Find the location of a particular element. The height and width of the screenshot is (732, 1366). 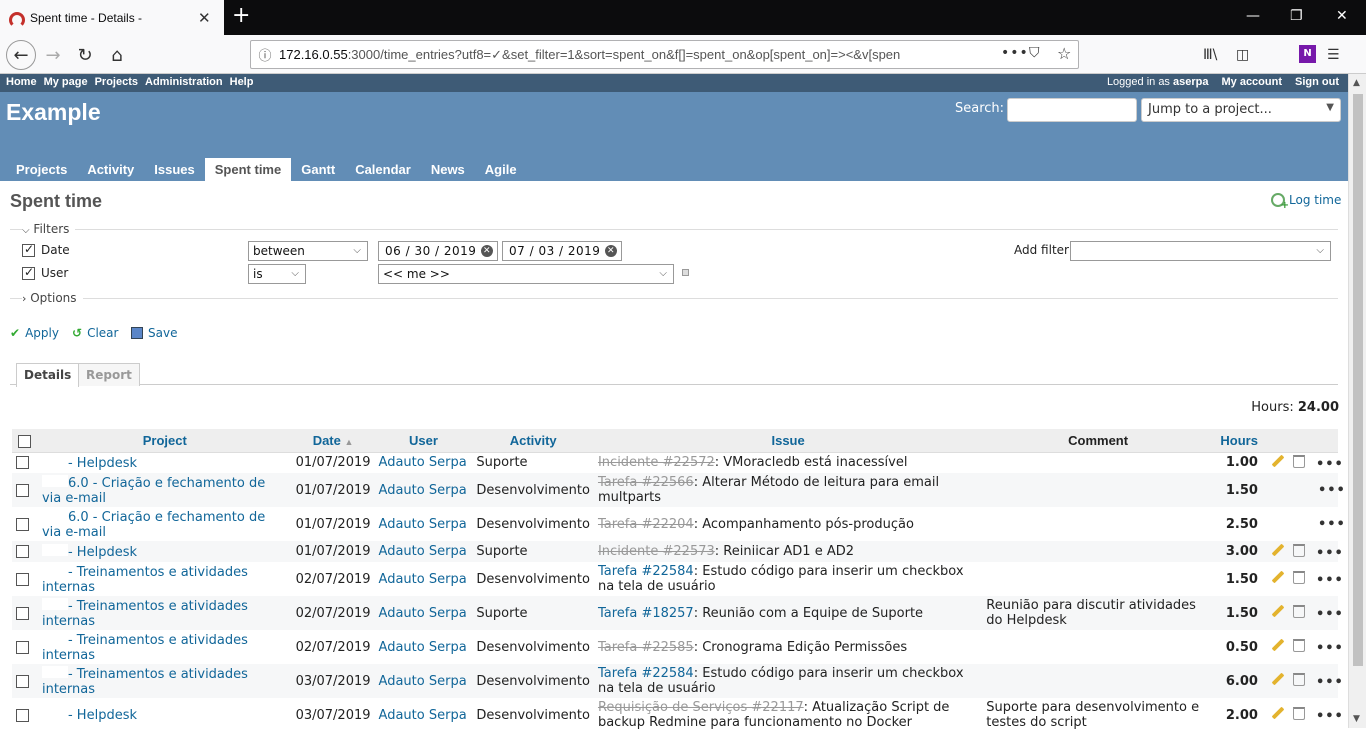

onenote-icon: N is located at coordinates (1307, 54).